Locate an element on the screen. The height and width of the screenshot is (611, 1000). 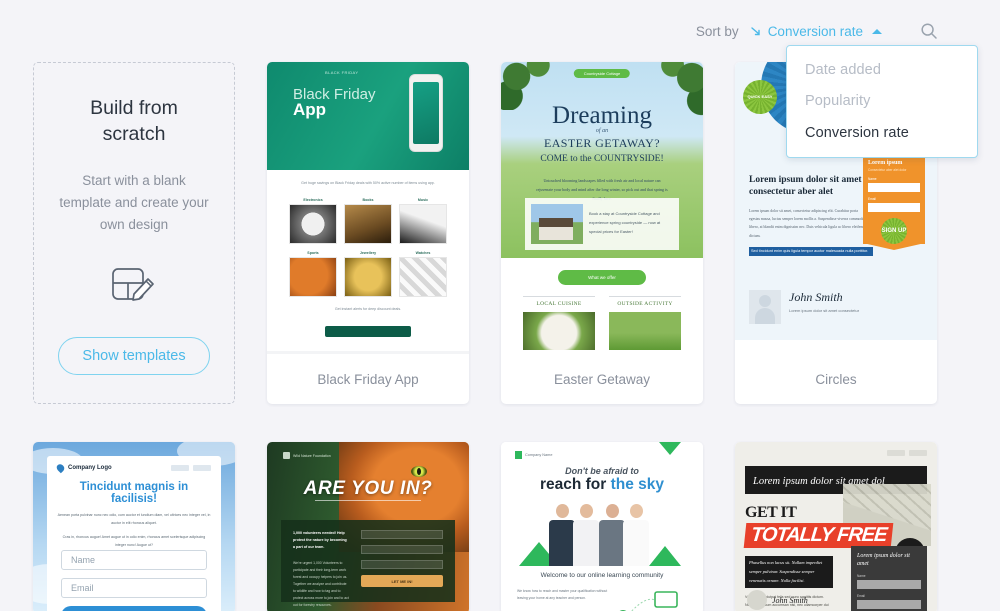
dropdown-option-date-added: Date added is located at coordinates (882, 70).